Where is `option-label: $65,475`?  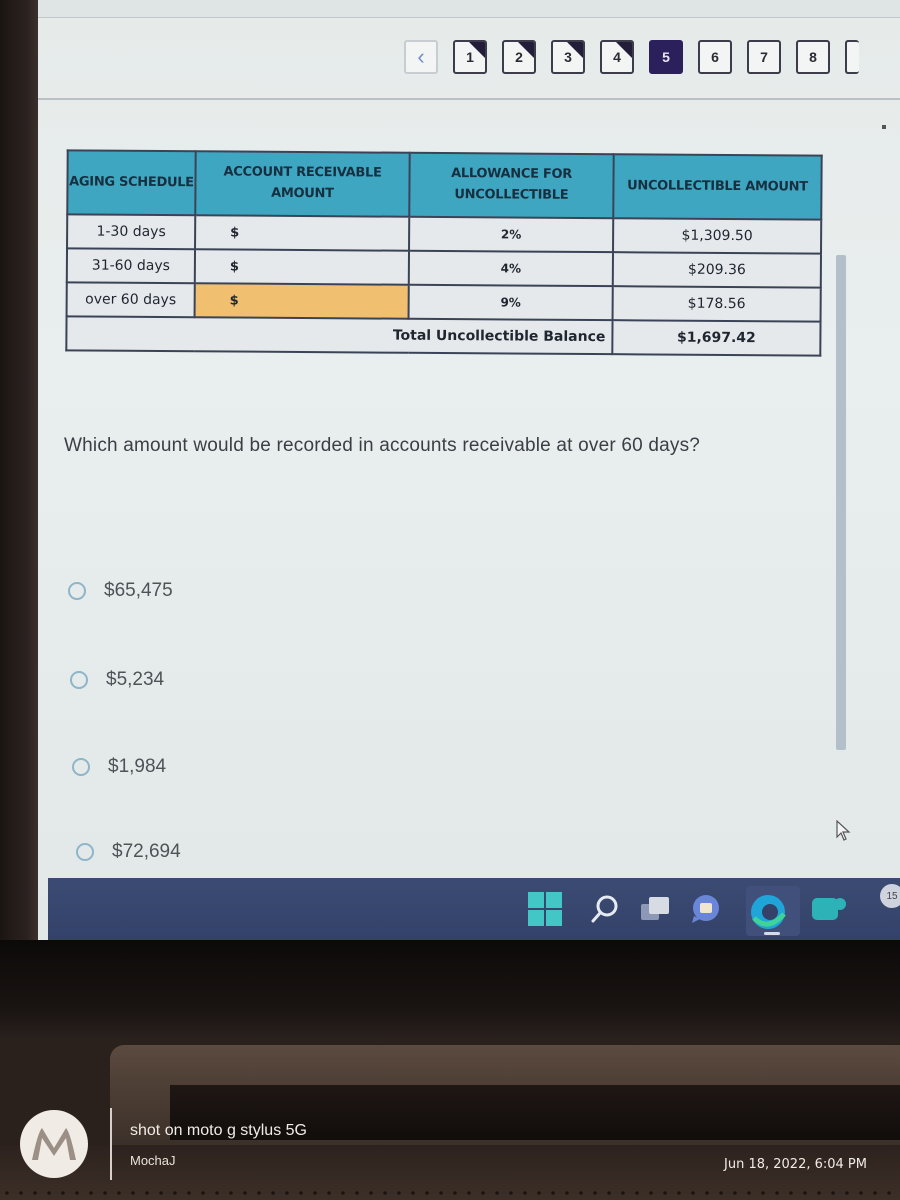
option-label: $65,475 is located at coordinates (138, 590).